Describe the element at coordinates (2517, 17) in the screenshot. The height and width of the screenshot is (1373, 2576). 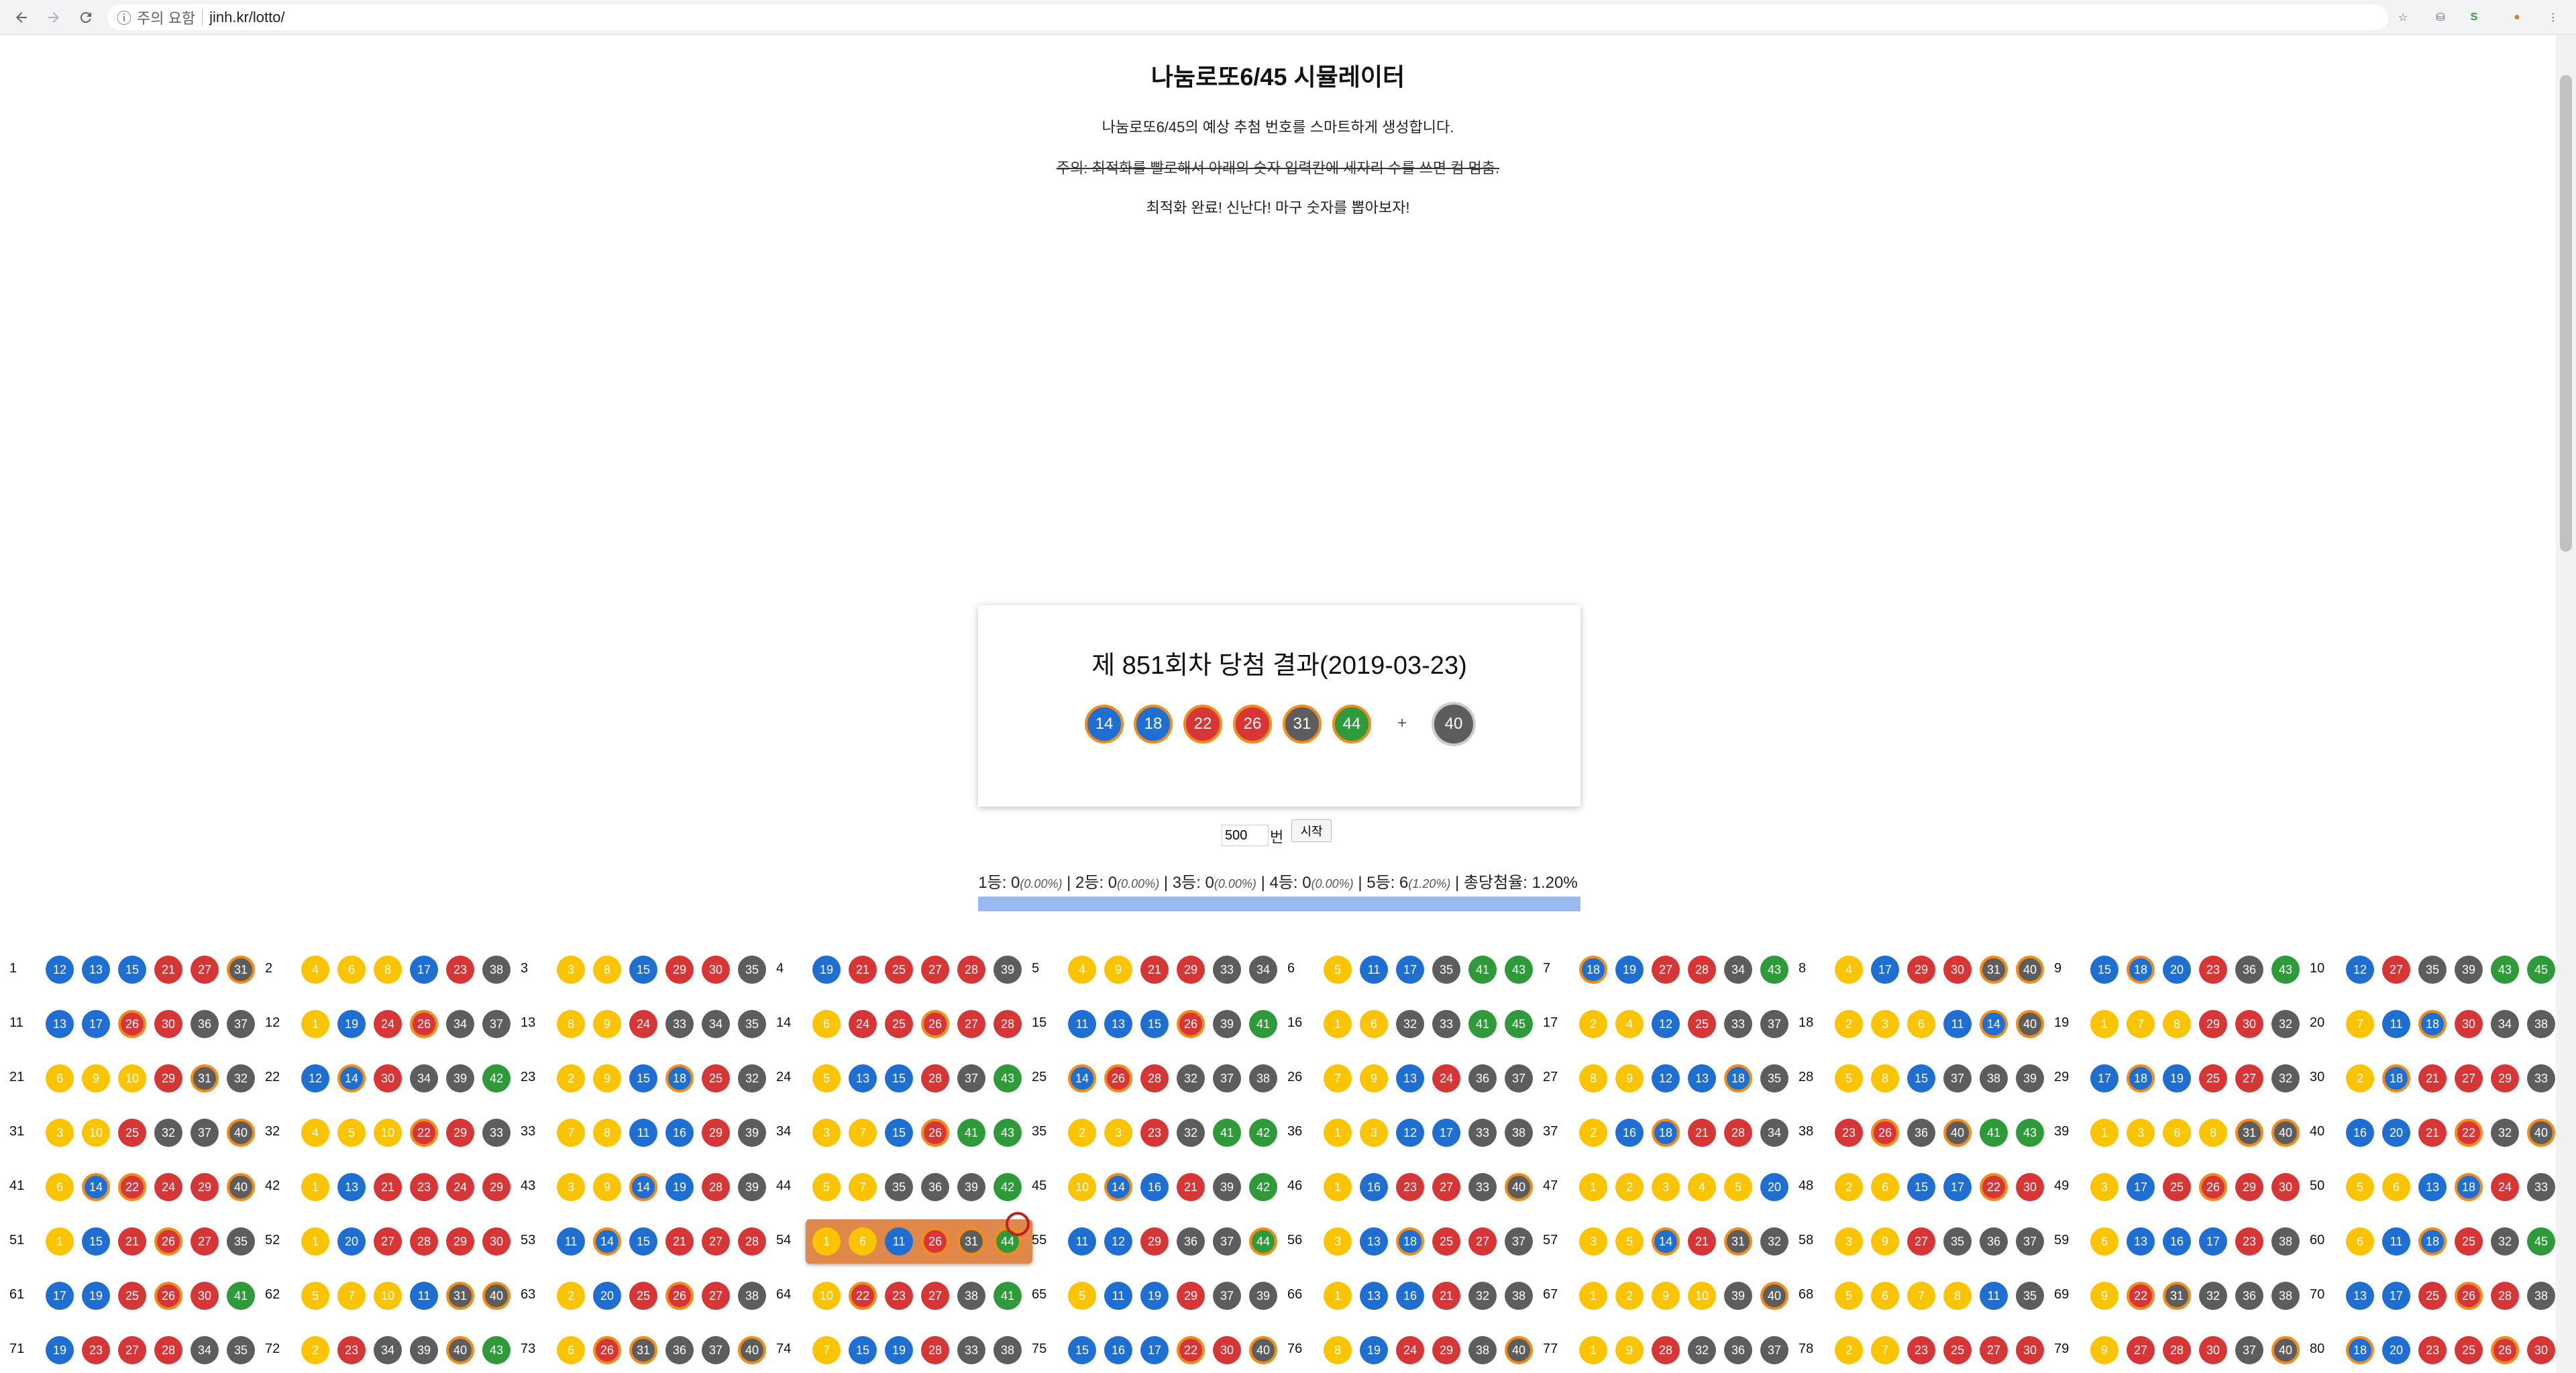
I see `profile-avatar: ●` at that location.